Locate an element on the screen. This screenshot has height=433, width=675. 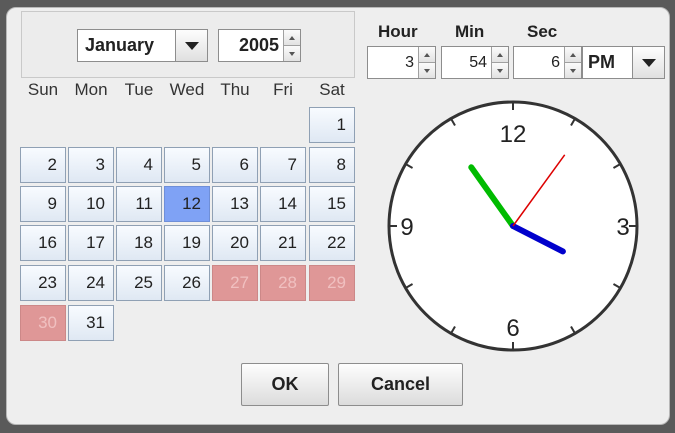
calendar-day: 4 is located at coordinates (139, 165).